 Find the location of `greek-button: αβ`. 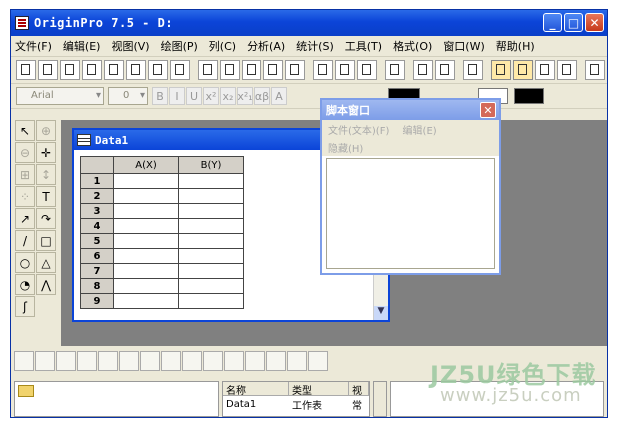

greek-button: αβ is located at coordinates (262, 96).